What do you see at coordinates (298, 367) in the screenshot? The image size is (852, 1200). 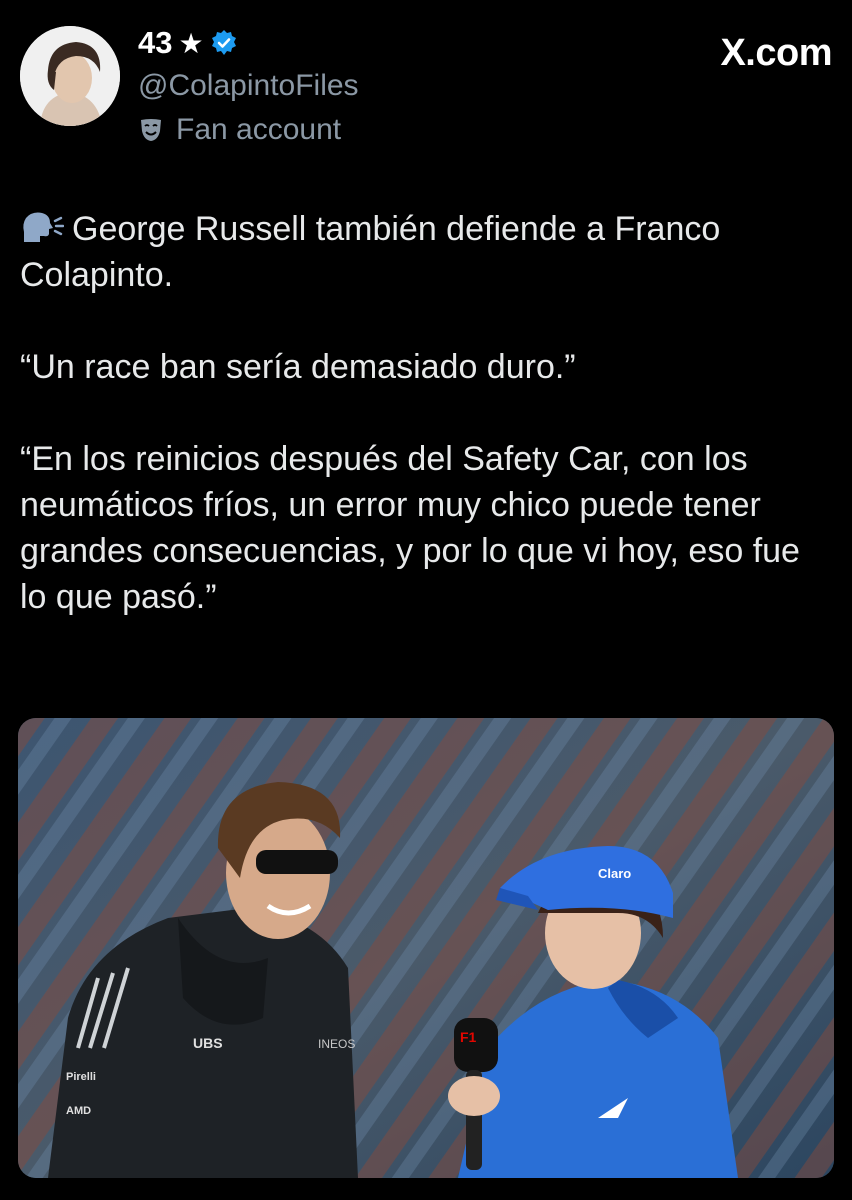 I see `tweet-quote-1: “Un race ban sería demasiado duro.”` at bounding box center [298, 367].